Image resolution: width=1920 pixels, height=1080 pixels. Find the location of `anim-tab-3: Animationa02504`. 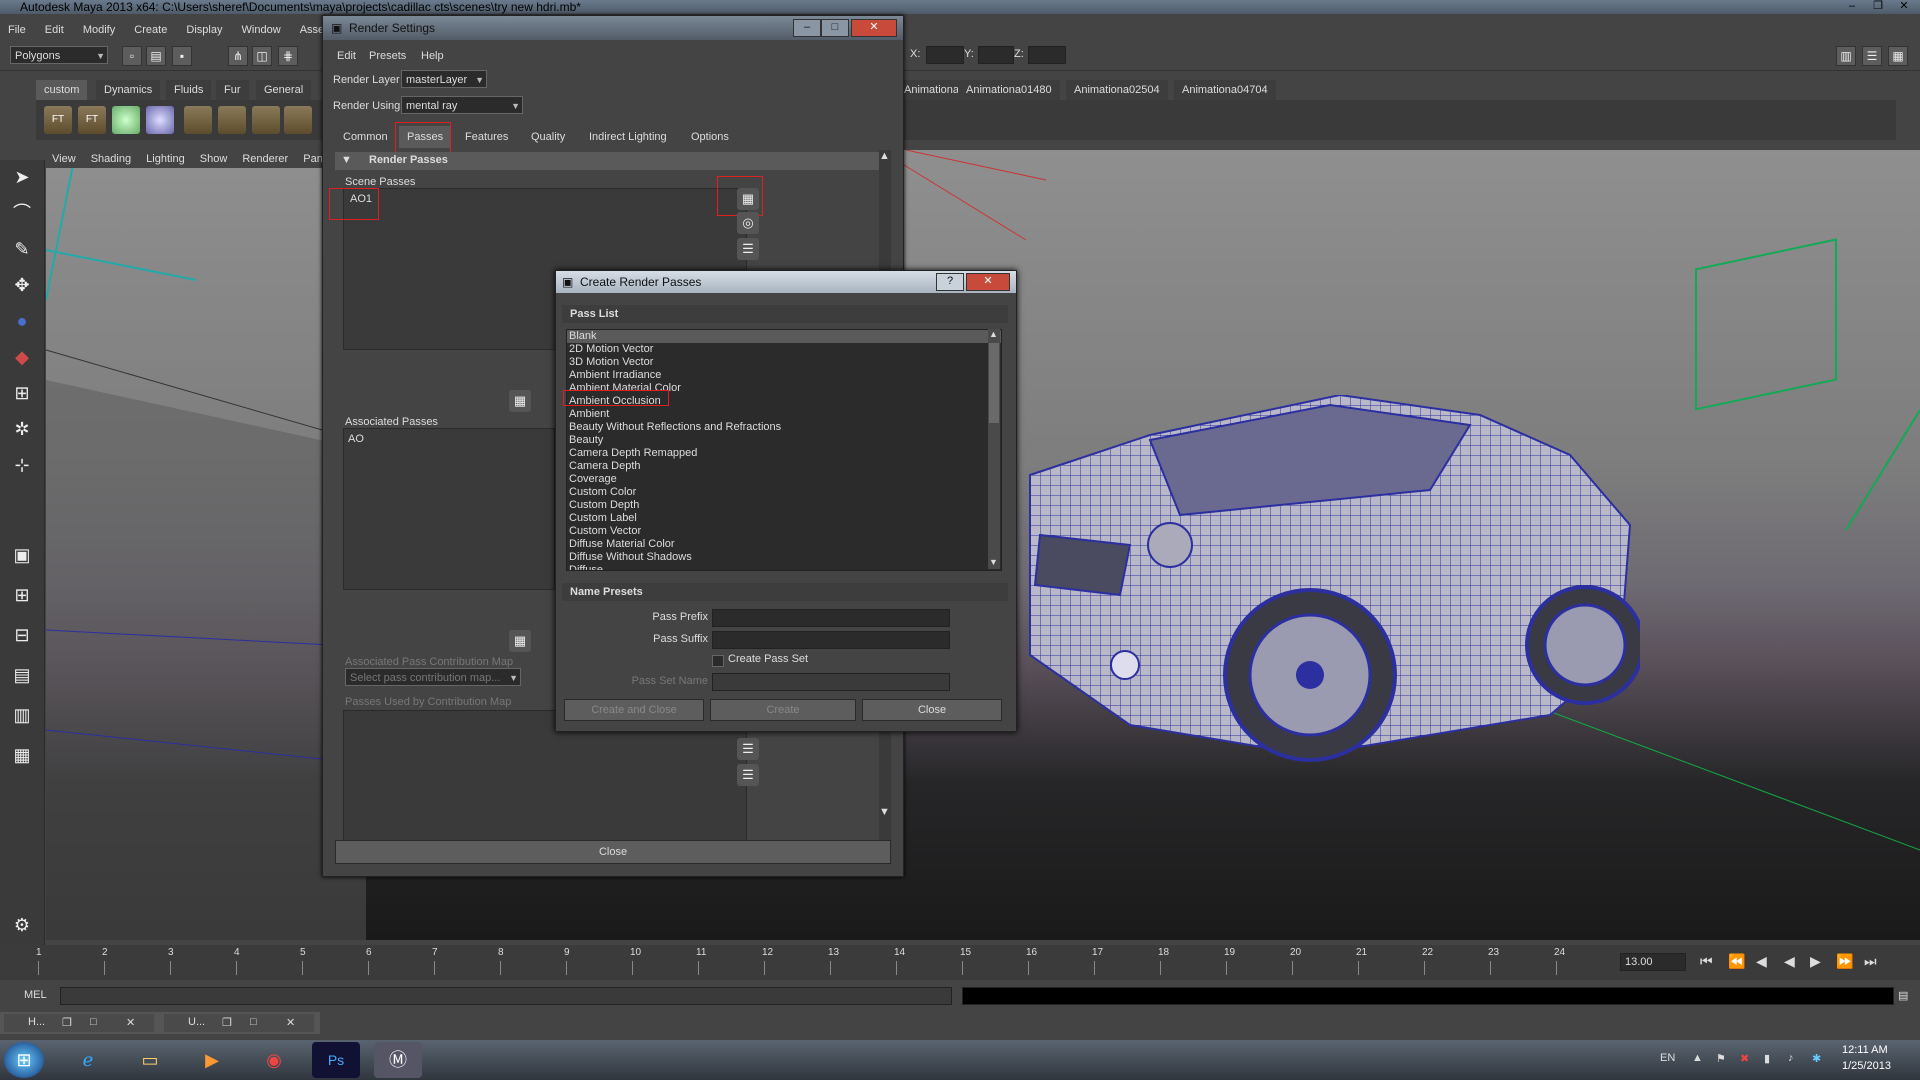

anim-tab-3: Animationa02504 is located at coordinates (1117, 90).